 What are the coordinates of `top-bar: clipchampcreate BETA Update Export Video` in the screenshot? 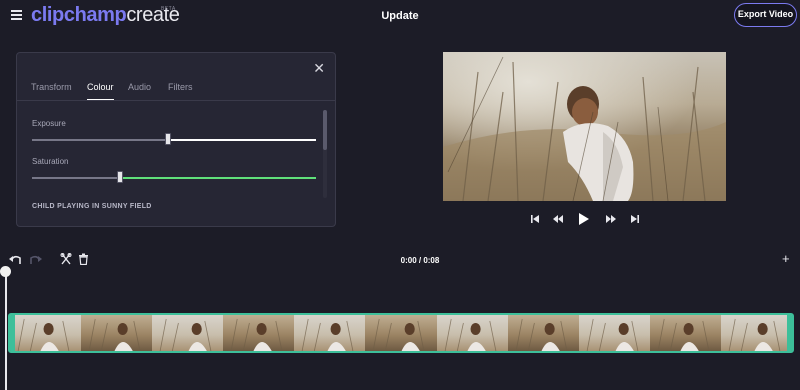 It's located at (400, 16).